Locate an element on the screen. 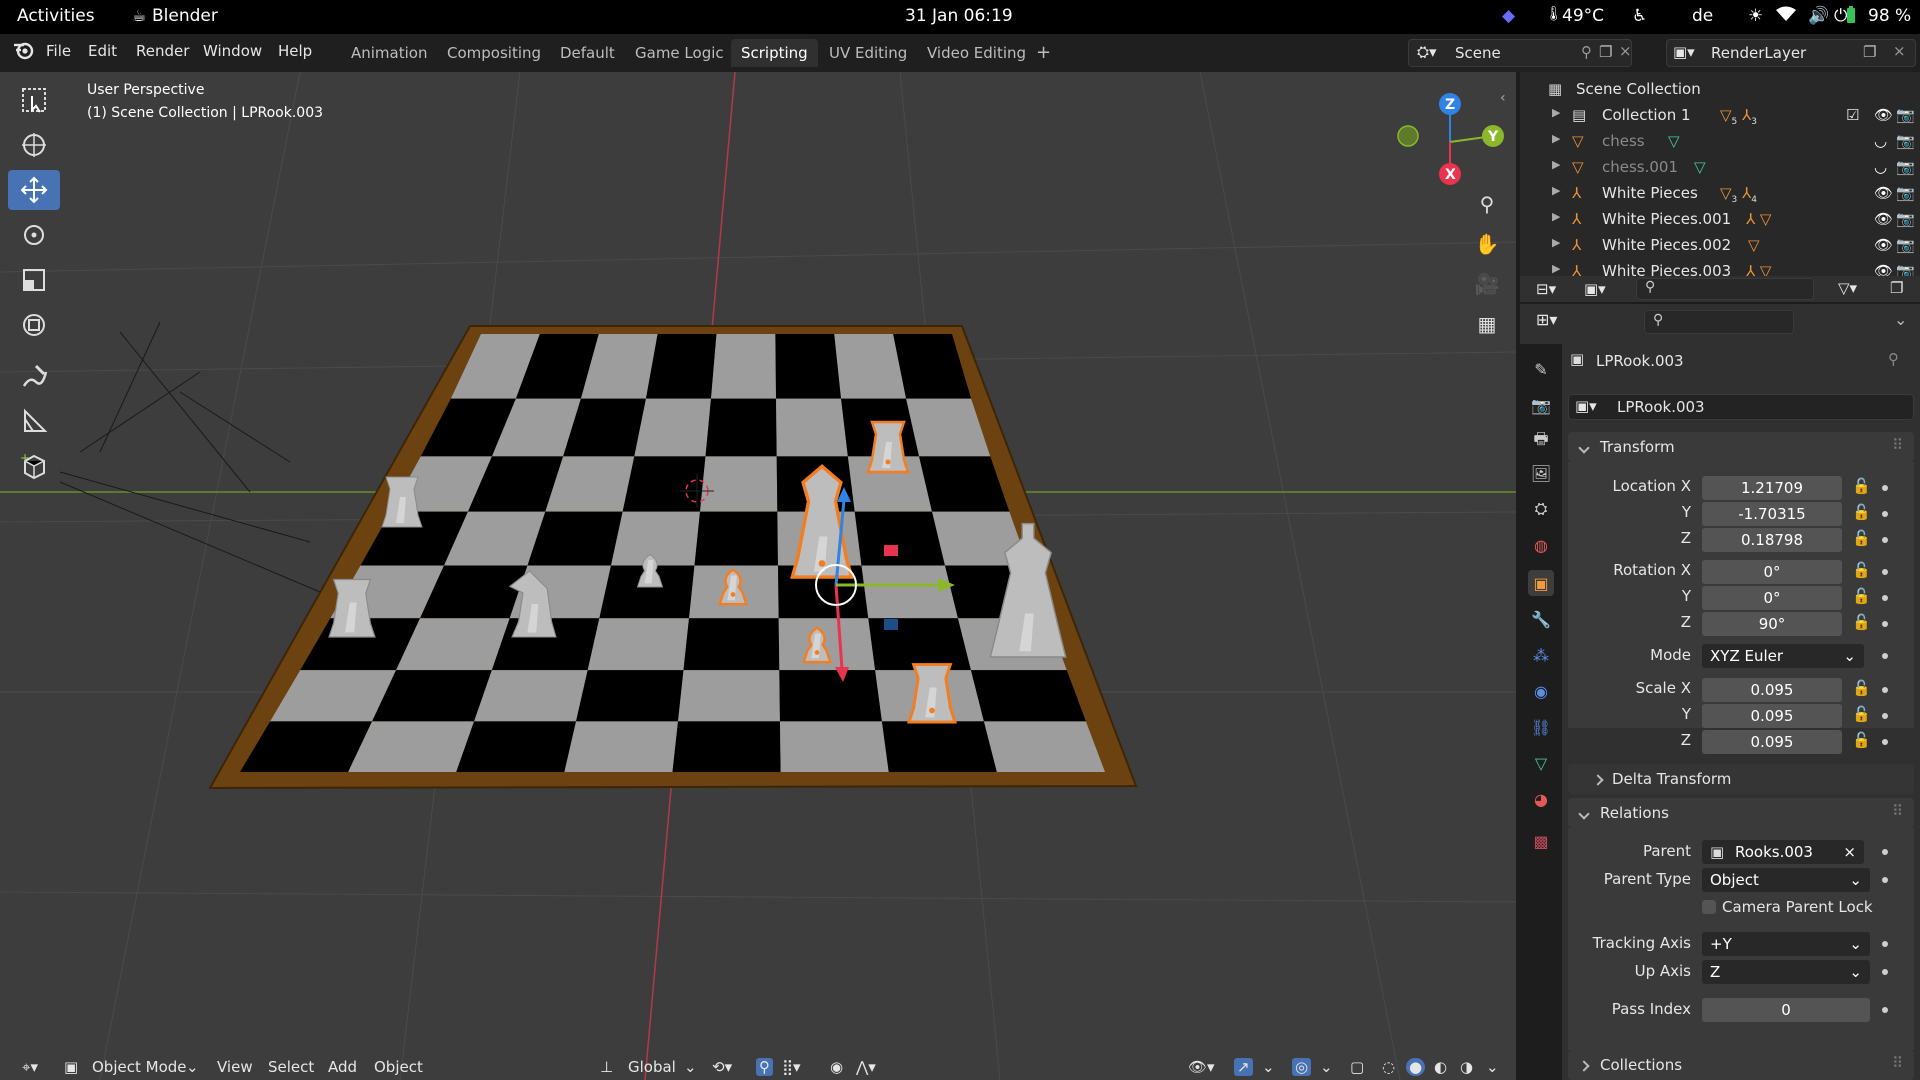  transform-panel-header: Transform ⠿ is located at coordinates (1741, 447).